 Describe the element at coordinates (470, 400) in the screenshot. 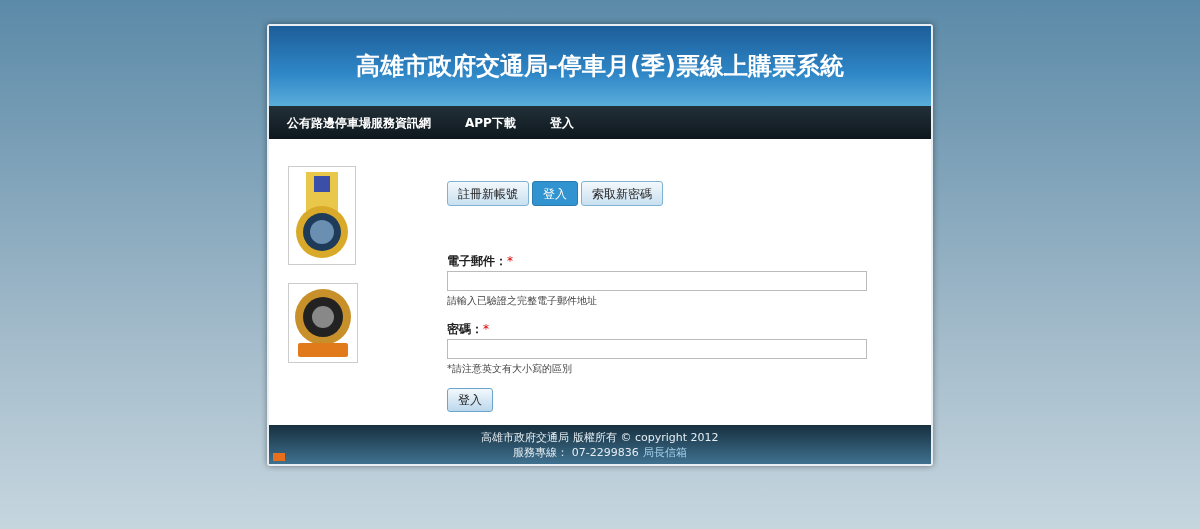

I see `login-button: 登入` at that location.